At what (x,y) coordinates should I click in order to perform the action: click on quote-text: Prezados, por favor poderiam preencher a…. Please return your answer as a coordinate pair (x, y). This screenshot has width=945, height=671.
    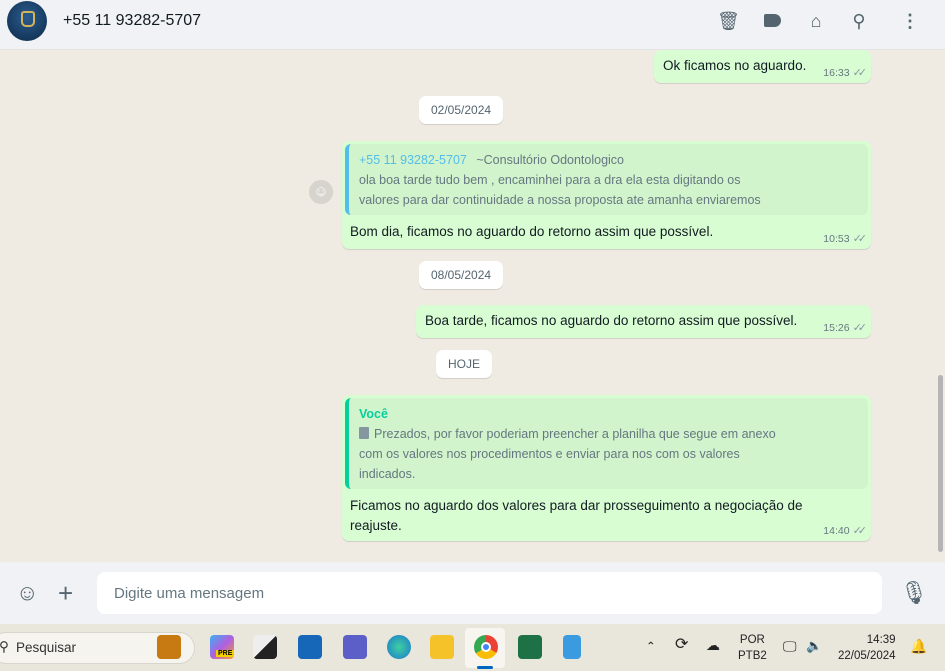
    Looking at the image, I should click on (567, 454).